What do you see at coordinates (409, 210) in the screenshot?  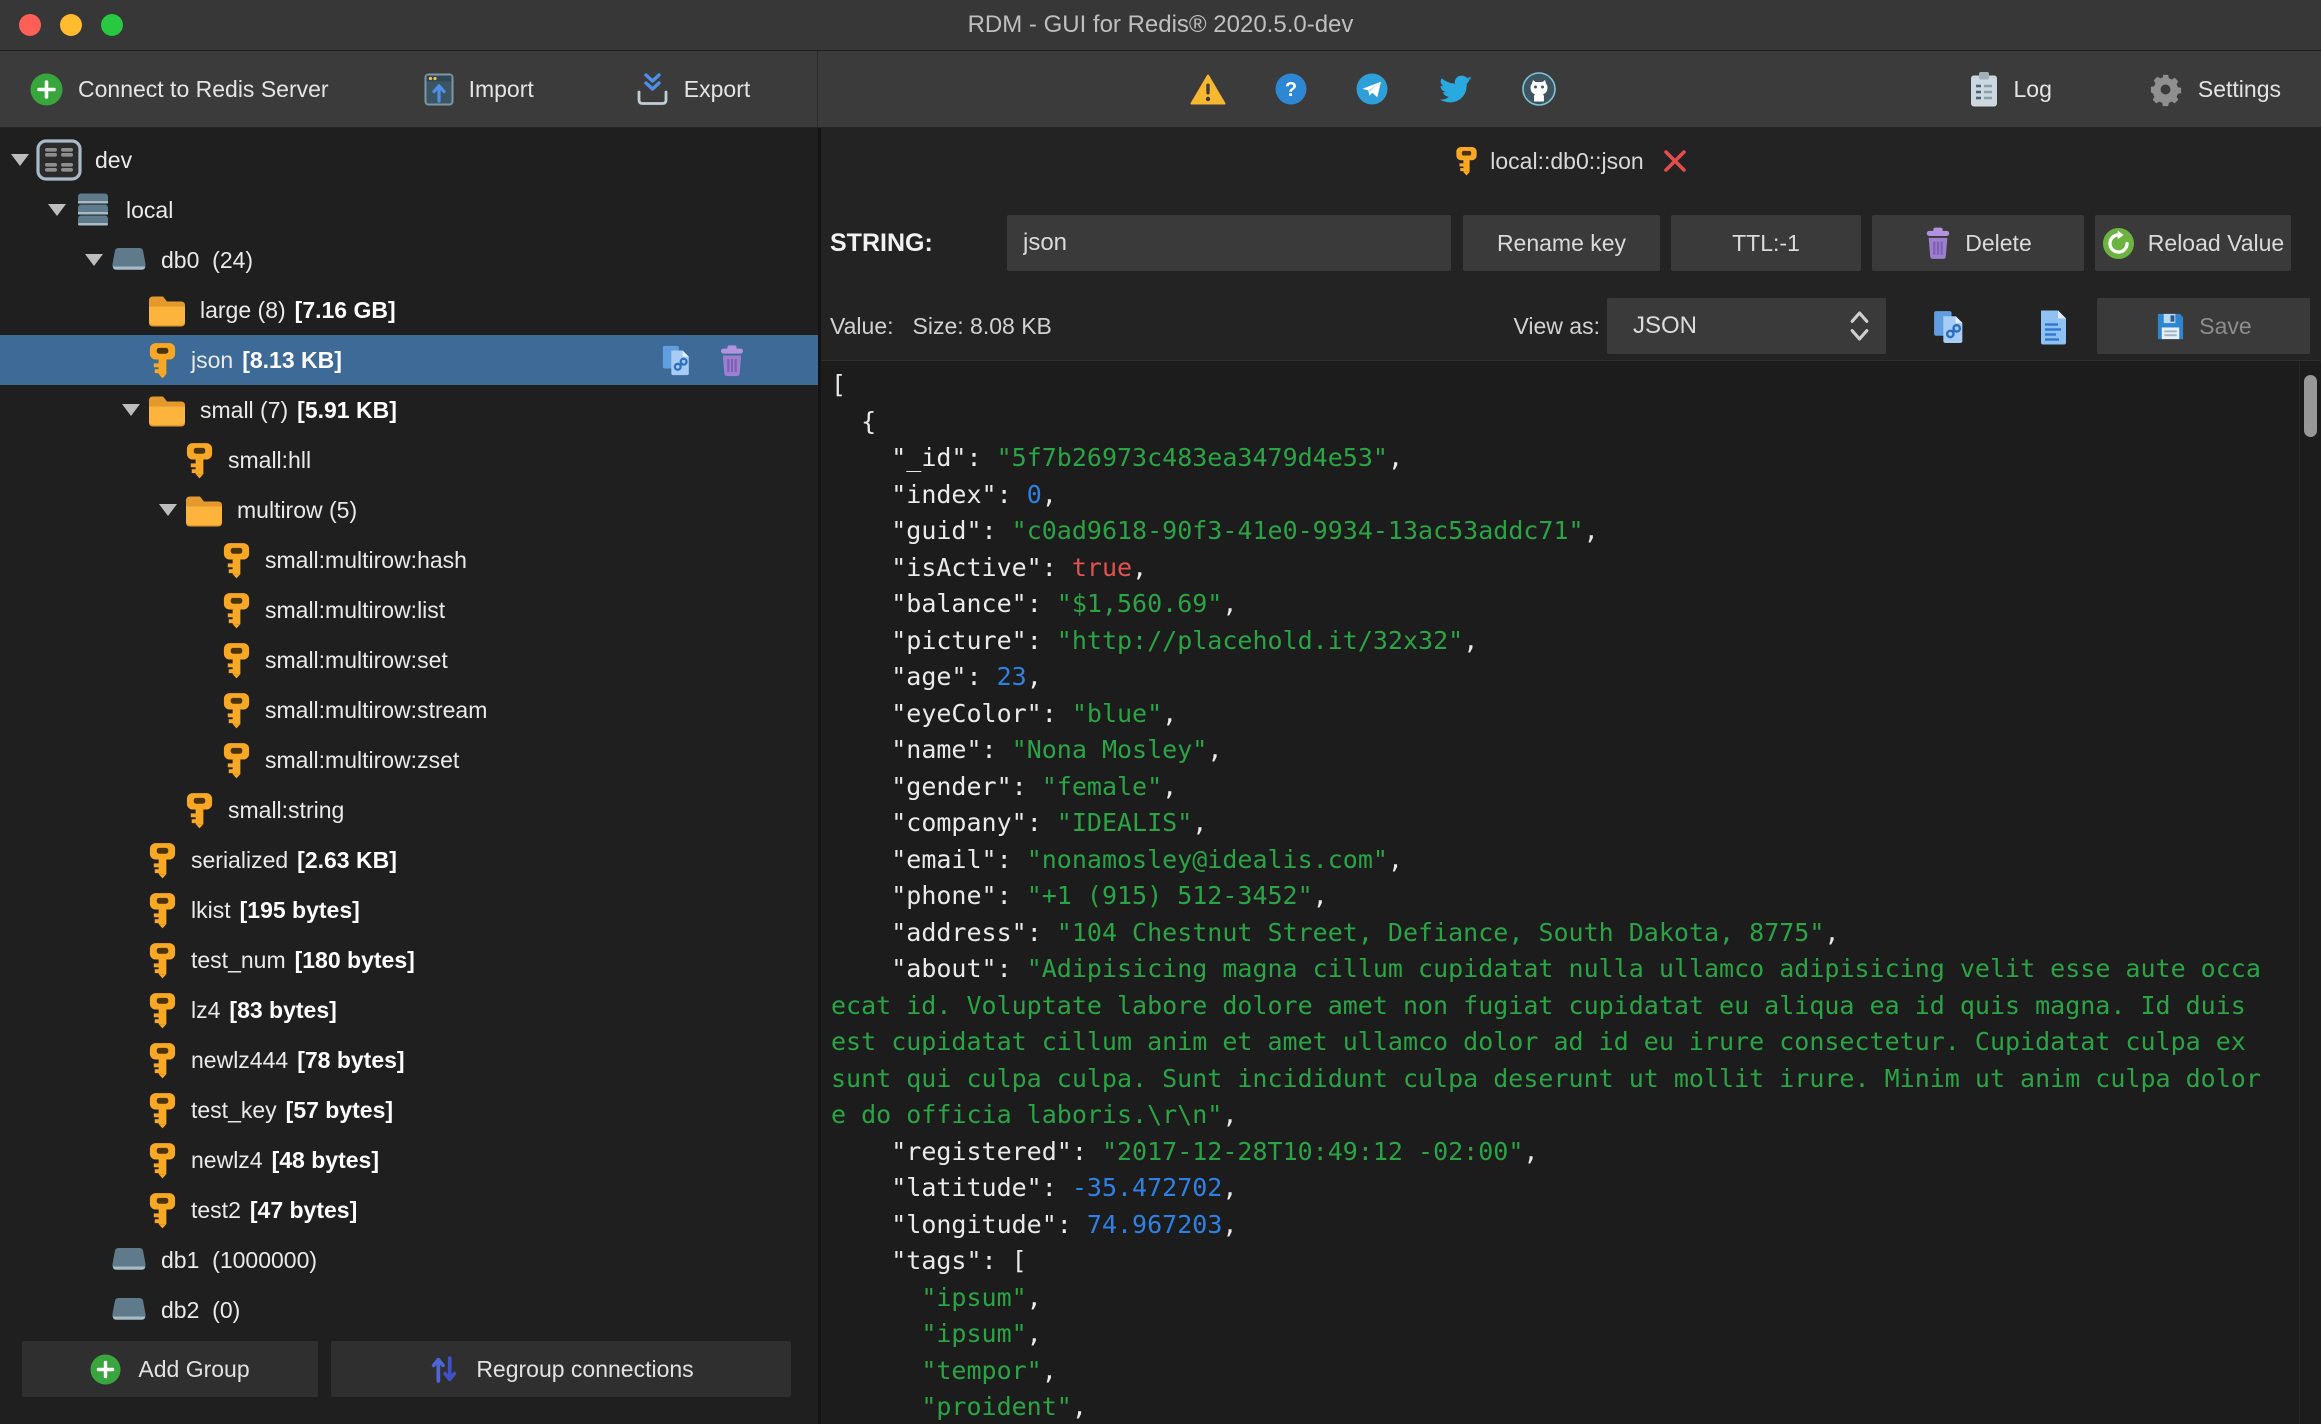 I see `tree-item-local: local` at bounding box center [409, 210].